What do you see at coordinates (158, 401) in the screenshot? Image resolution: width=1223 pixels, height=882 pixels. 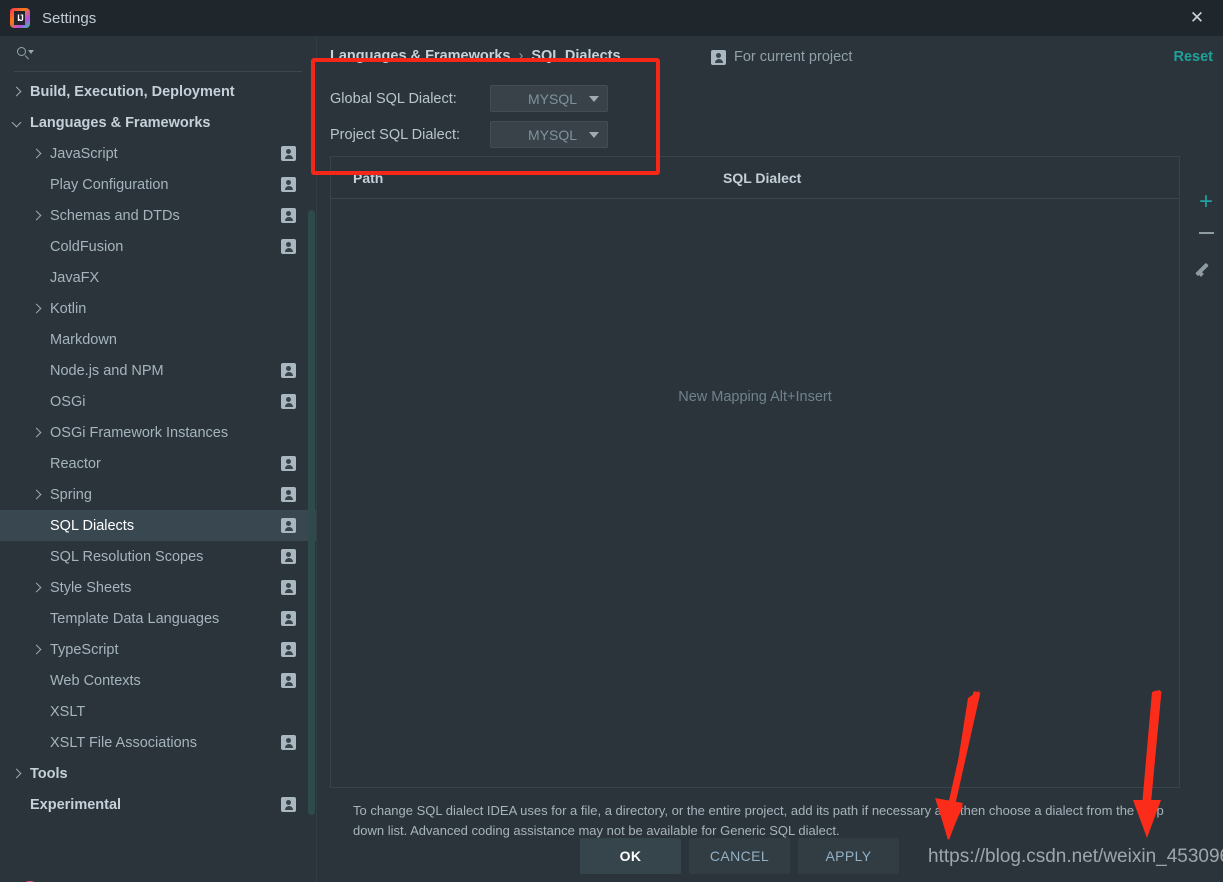 I see `sidebar-item-osgi: OSGi` at bounding box center [158, 401].